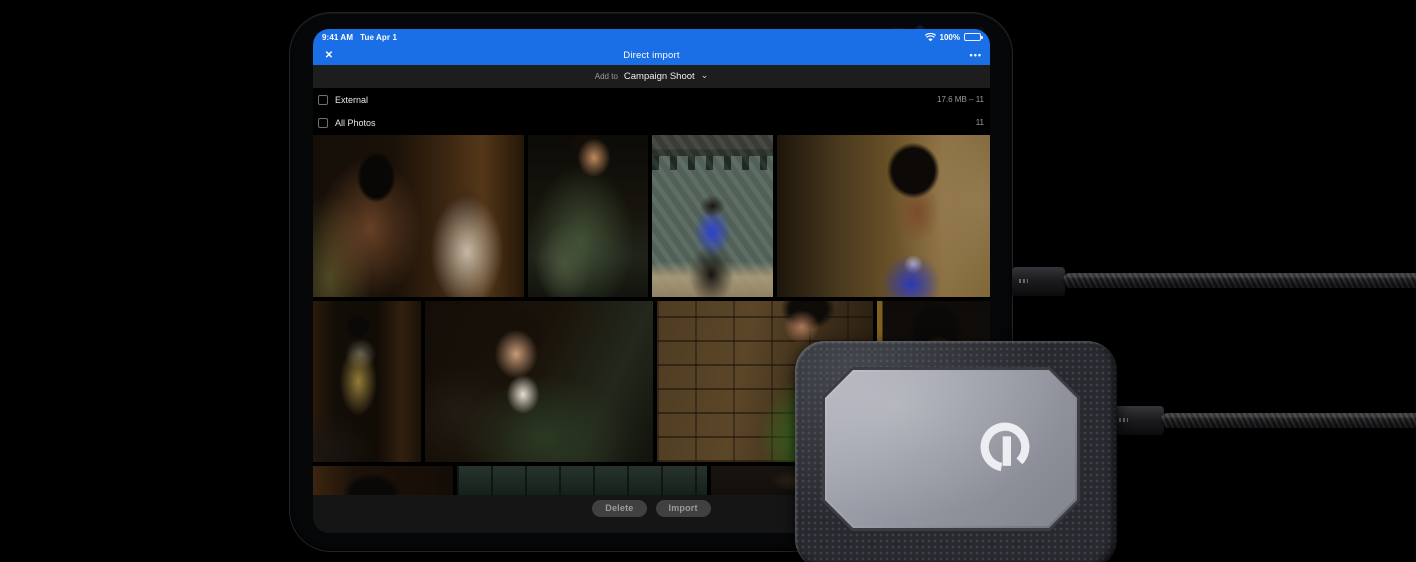 The width and height of the screenshot is (1416, 562). What do you see at coordinates (582, 480) in the screenshot?
I see `photo-thumb-partial-green-door` at bounding box center [582, 480].